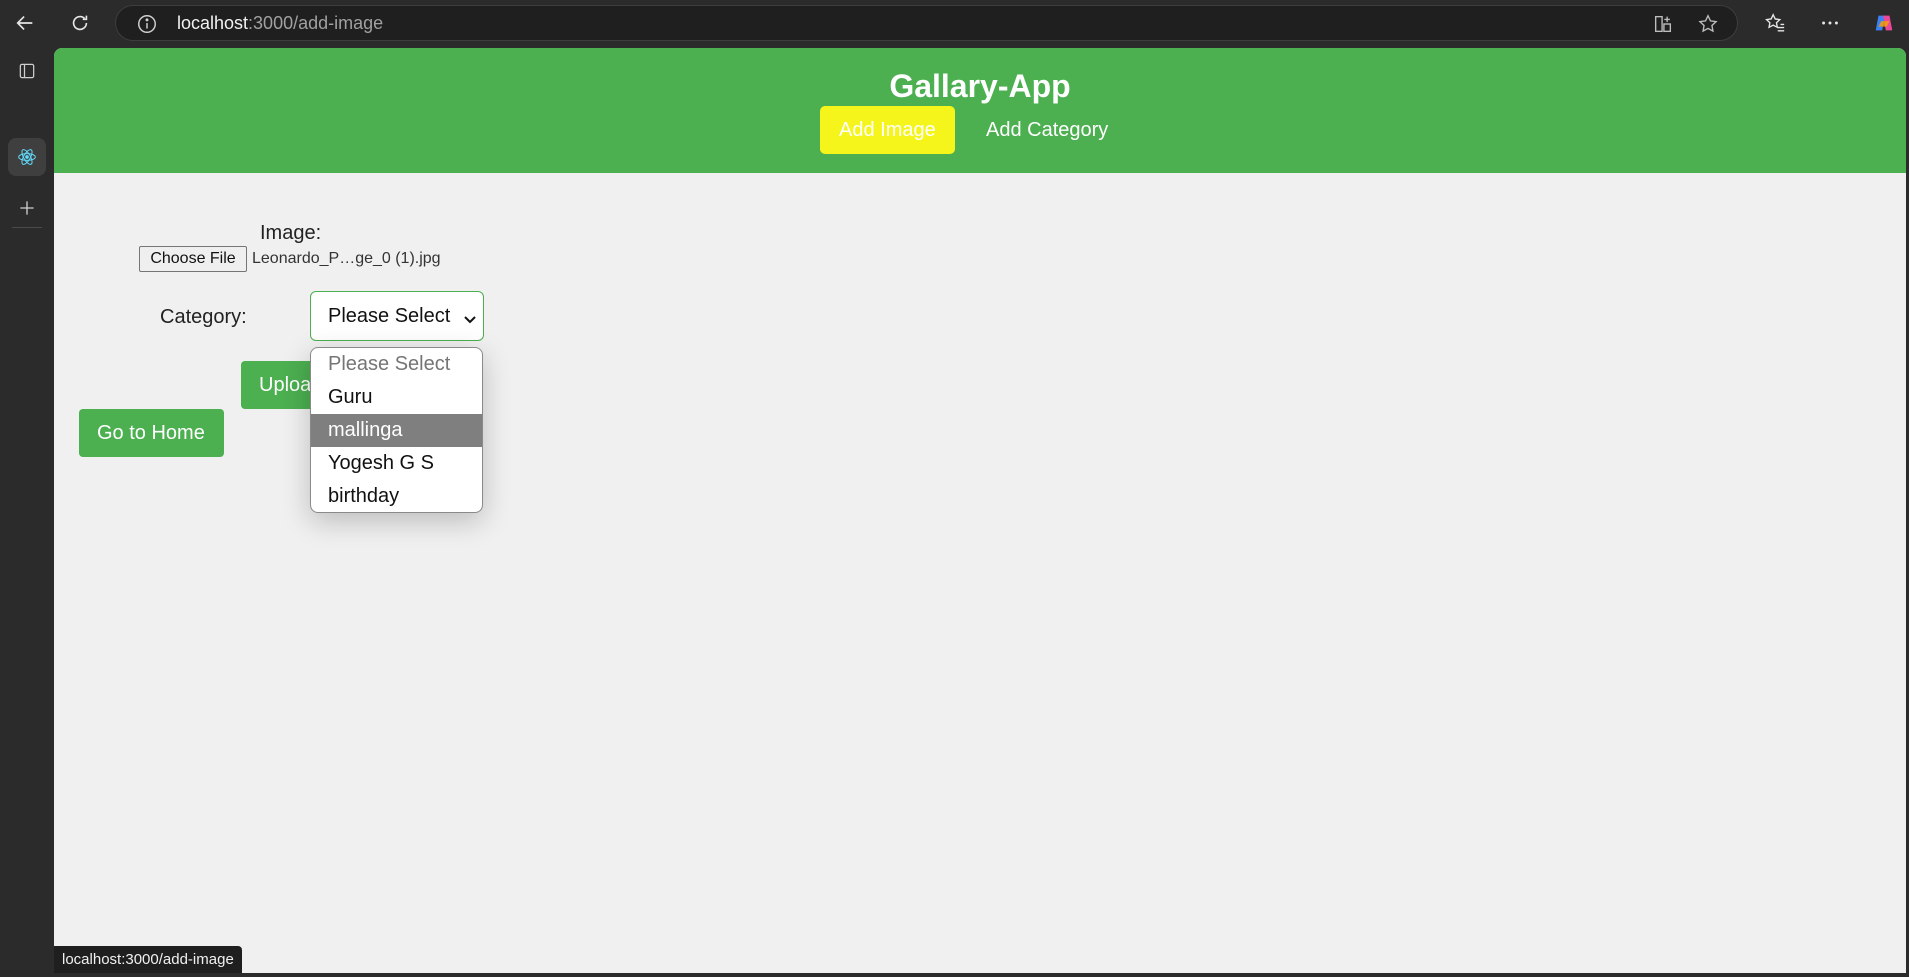  I want to click on choose-file-button: Choose File, so click(193, 259).